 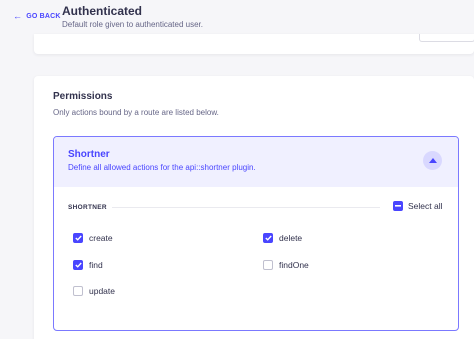 I want to click on action-create-checkbox: create, so click(x=93, y=238).